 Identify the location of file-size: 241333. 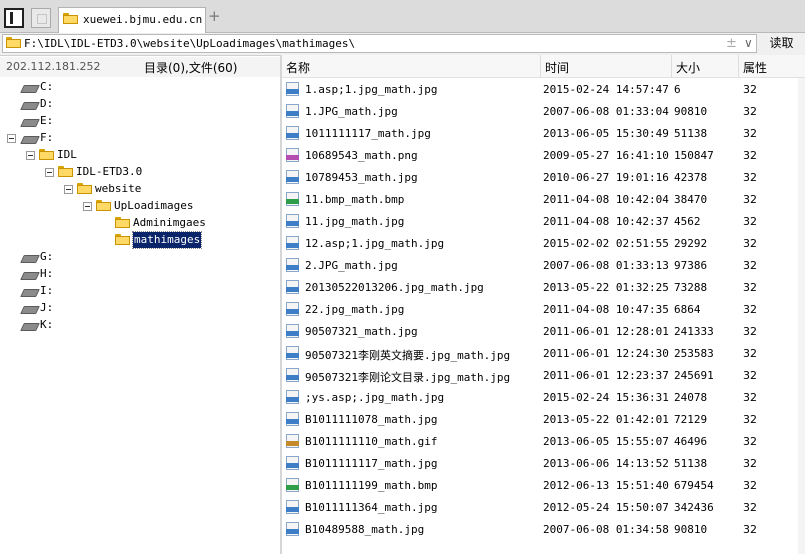
(694, 331).